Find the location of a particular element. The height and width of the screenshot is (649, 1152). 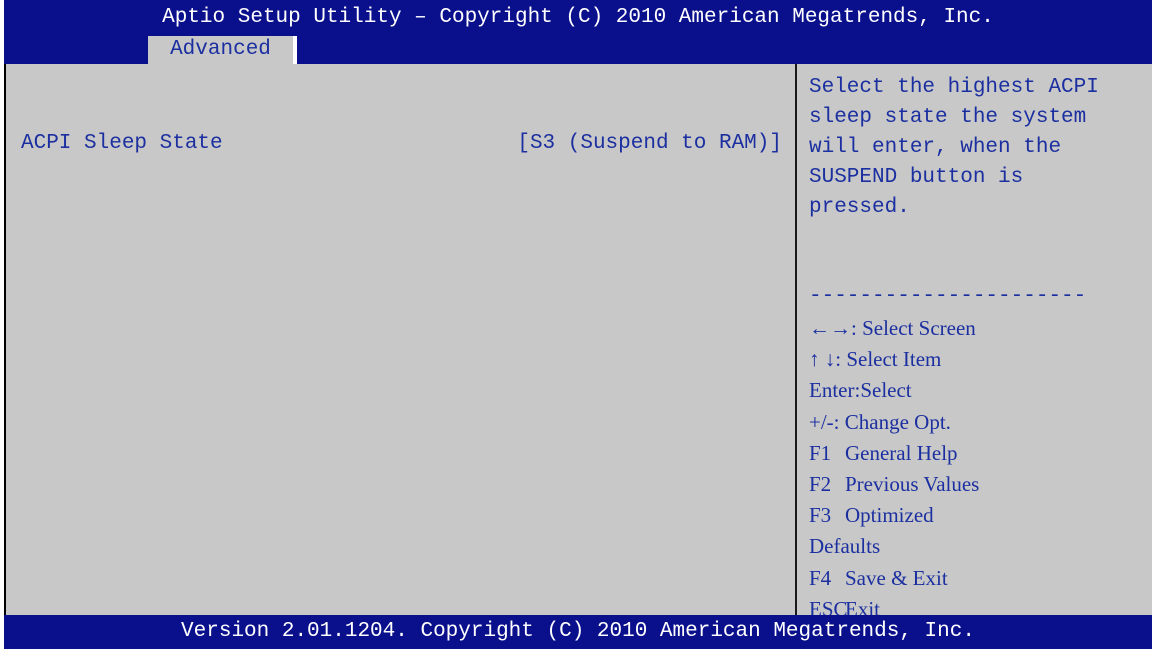

help-line: pressed. is located at coordinates (859, 207).